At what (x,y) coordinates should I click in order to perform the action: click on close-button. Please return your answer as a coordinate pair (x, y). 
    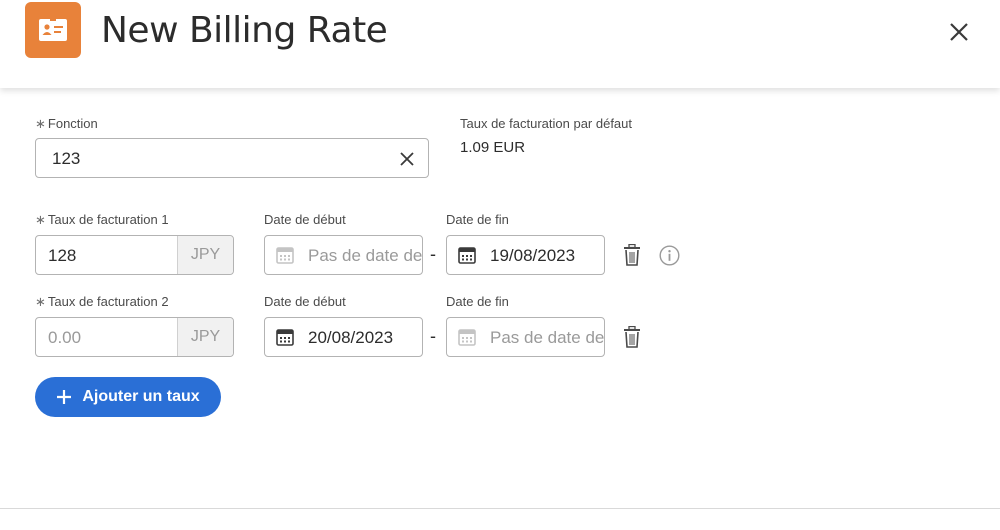
    Looking at the image, I should click on (959, 32).